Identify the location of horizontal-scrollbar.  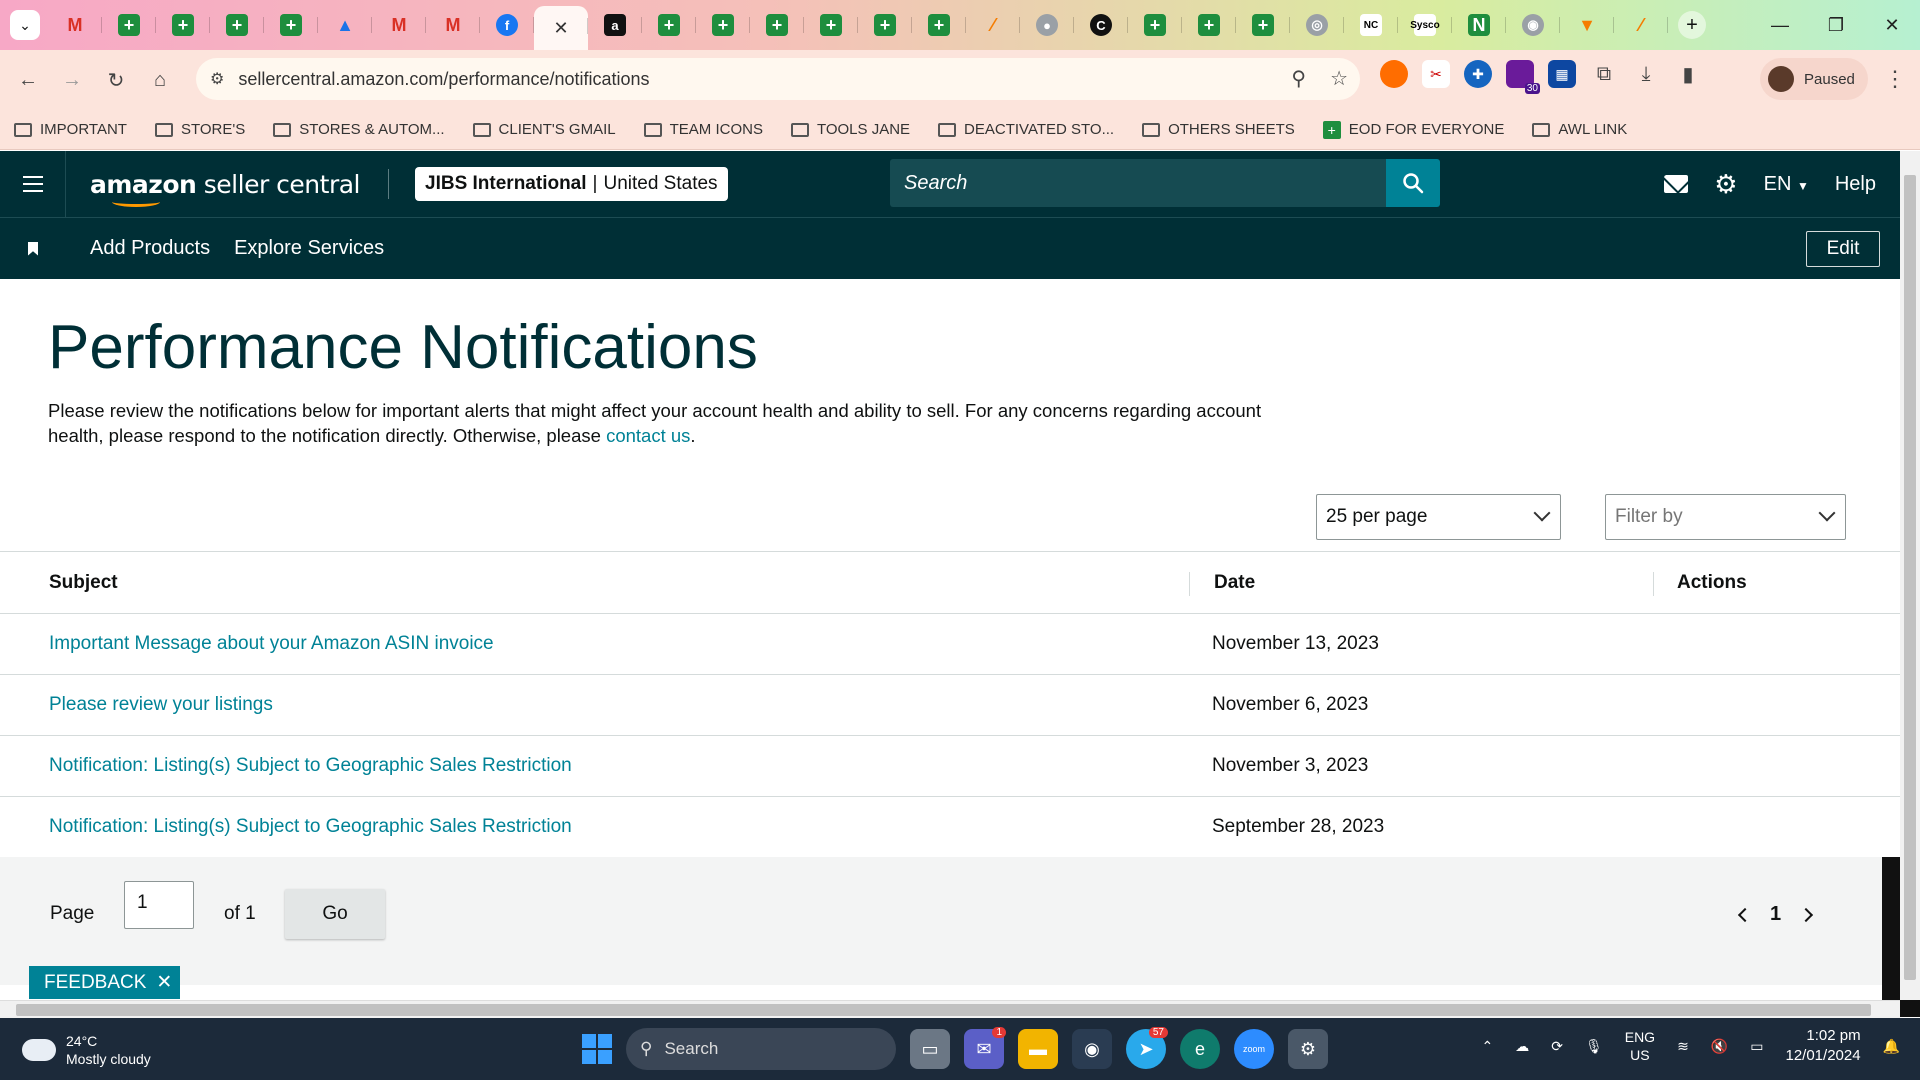
(950, 1009).